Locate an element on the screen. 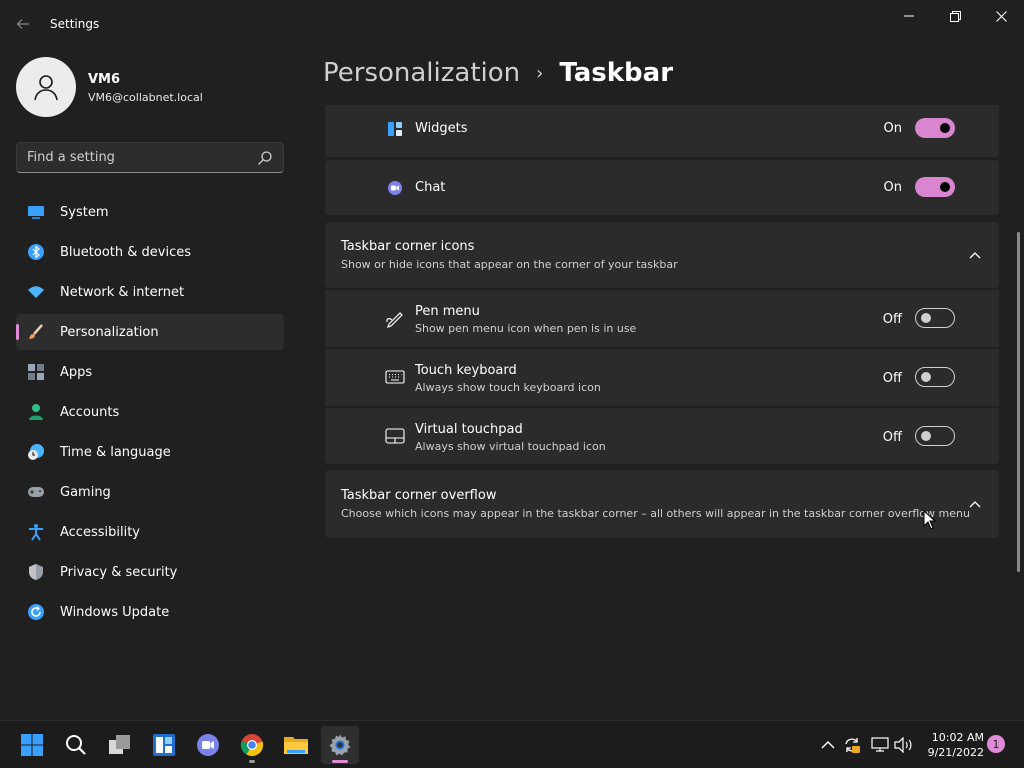  sidebar-item-label: Privacy & security is located at coordinates (119, 572).